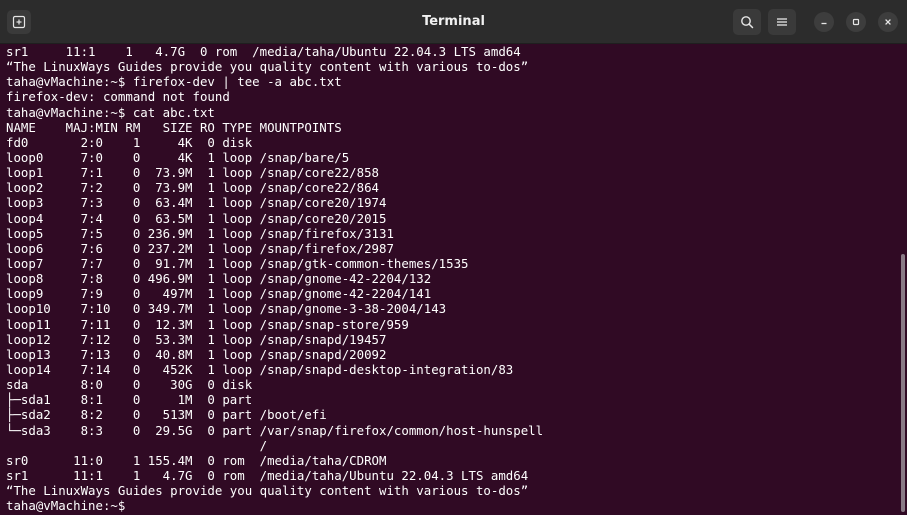 Image resolution: width=907 pixels, height=515 pixels. I want to click on terminal-line: loop0 7:0 0 4K 1 loop /snap/bare/5, so click(178, 157).